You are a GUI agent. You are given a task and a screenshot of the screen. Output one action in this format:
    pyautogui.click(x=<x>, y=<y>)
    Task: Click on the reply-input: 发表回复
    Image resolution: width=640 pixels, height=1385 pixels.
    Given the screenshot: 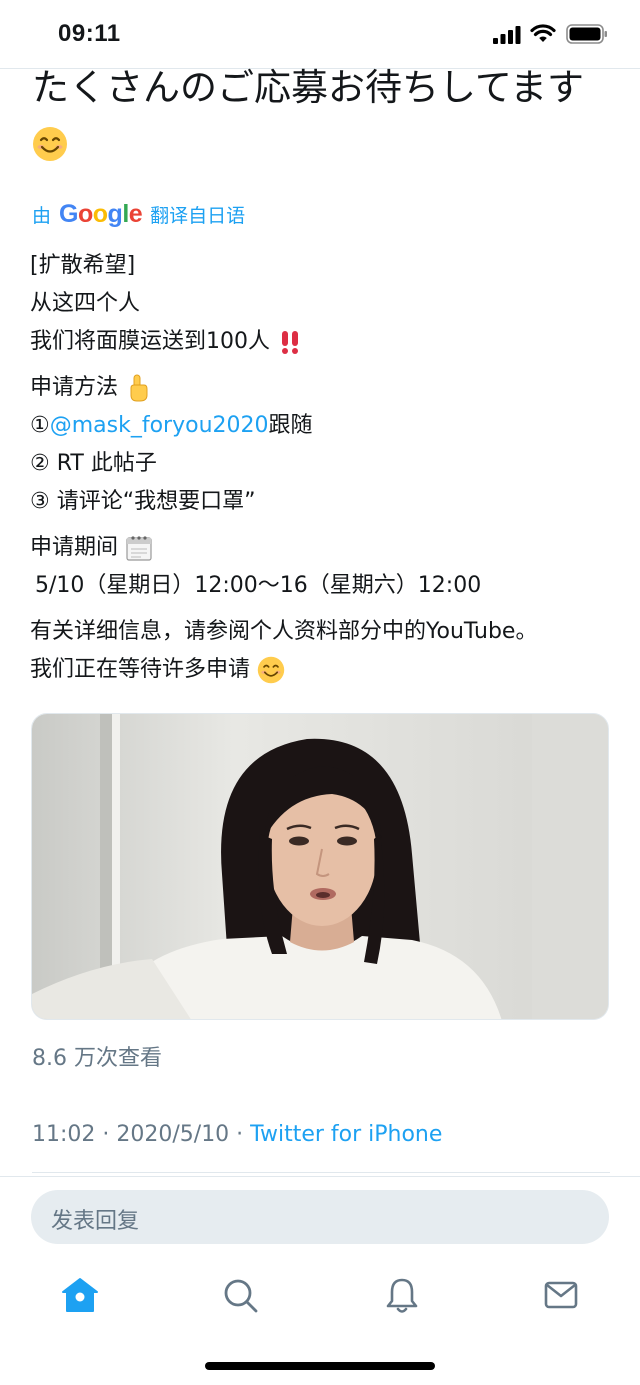 What is the action you would take?
    pyautogui.click(x=320, y=1217)
    